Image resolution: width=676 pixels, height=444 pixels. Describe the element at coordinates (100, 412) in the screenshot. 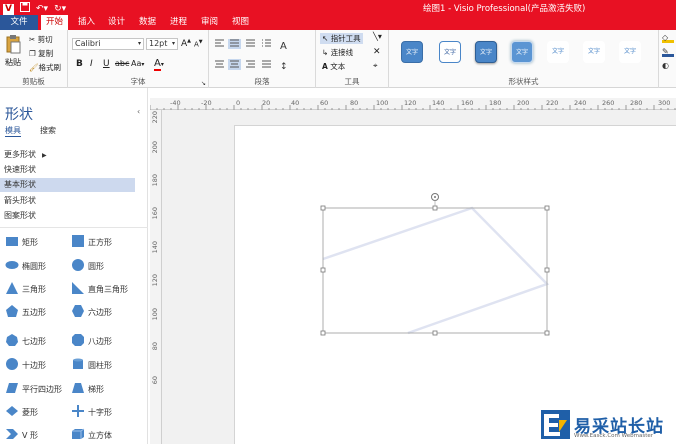

I see `shape-label: 十字形` at that location.